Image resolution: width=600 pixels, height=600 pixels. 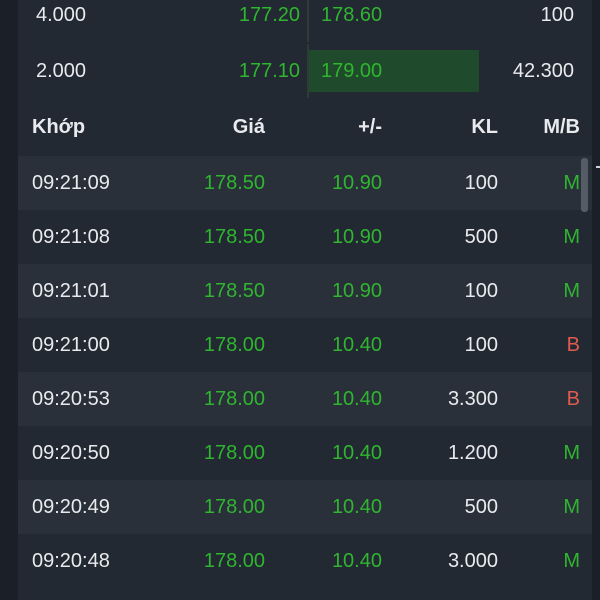 I want to click on header-price: Giá, so click(x=248, y=127).